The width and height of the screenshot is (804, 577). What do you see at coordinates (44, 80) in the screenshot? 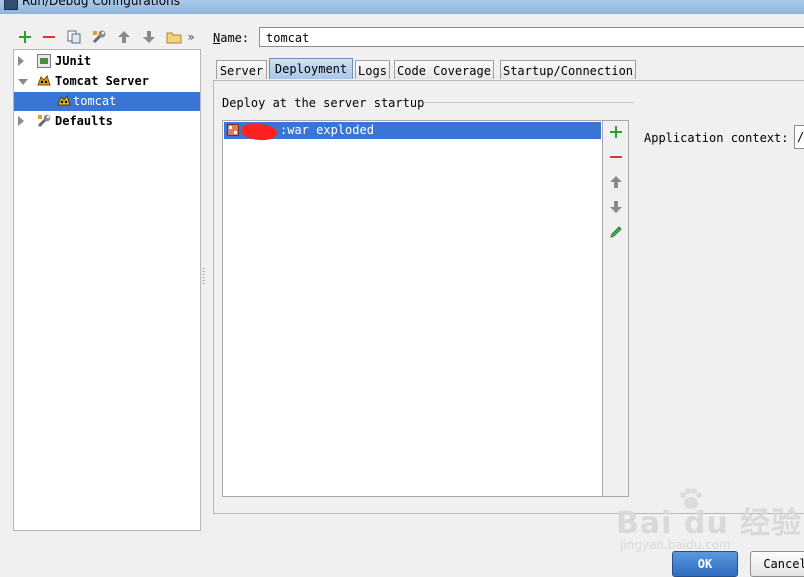
I see `tomcat-icon` at bounding box center [44, 80].